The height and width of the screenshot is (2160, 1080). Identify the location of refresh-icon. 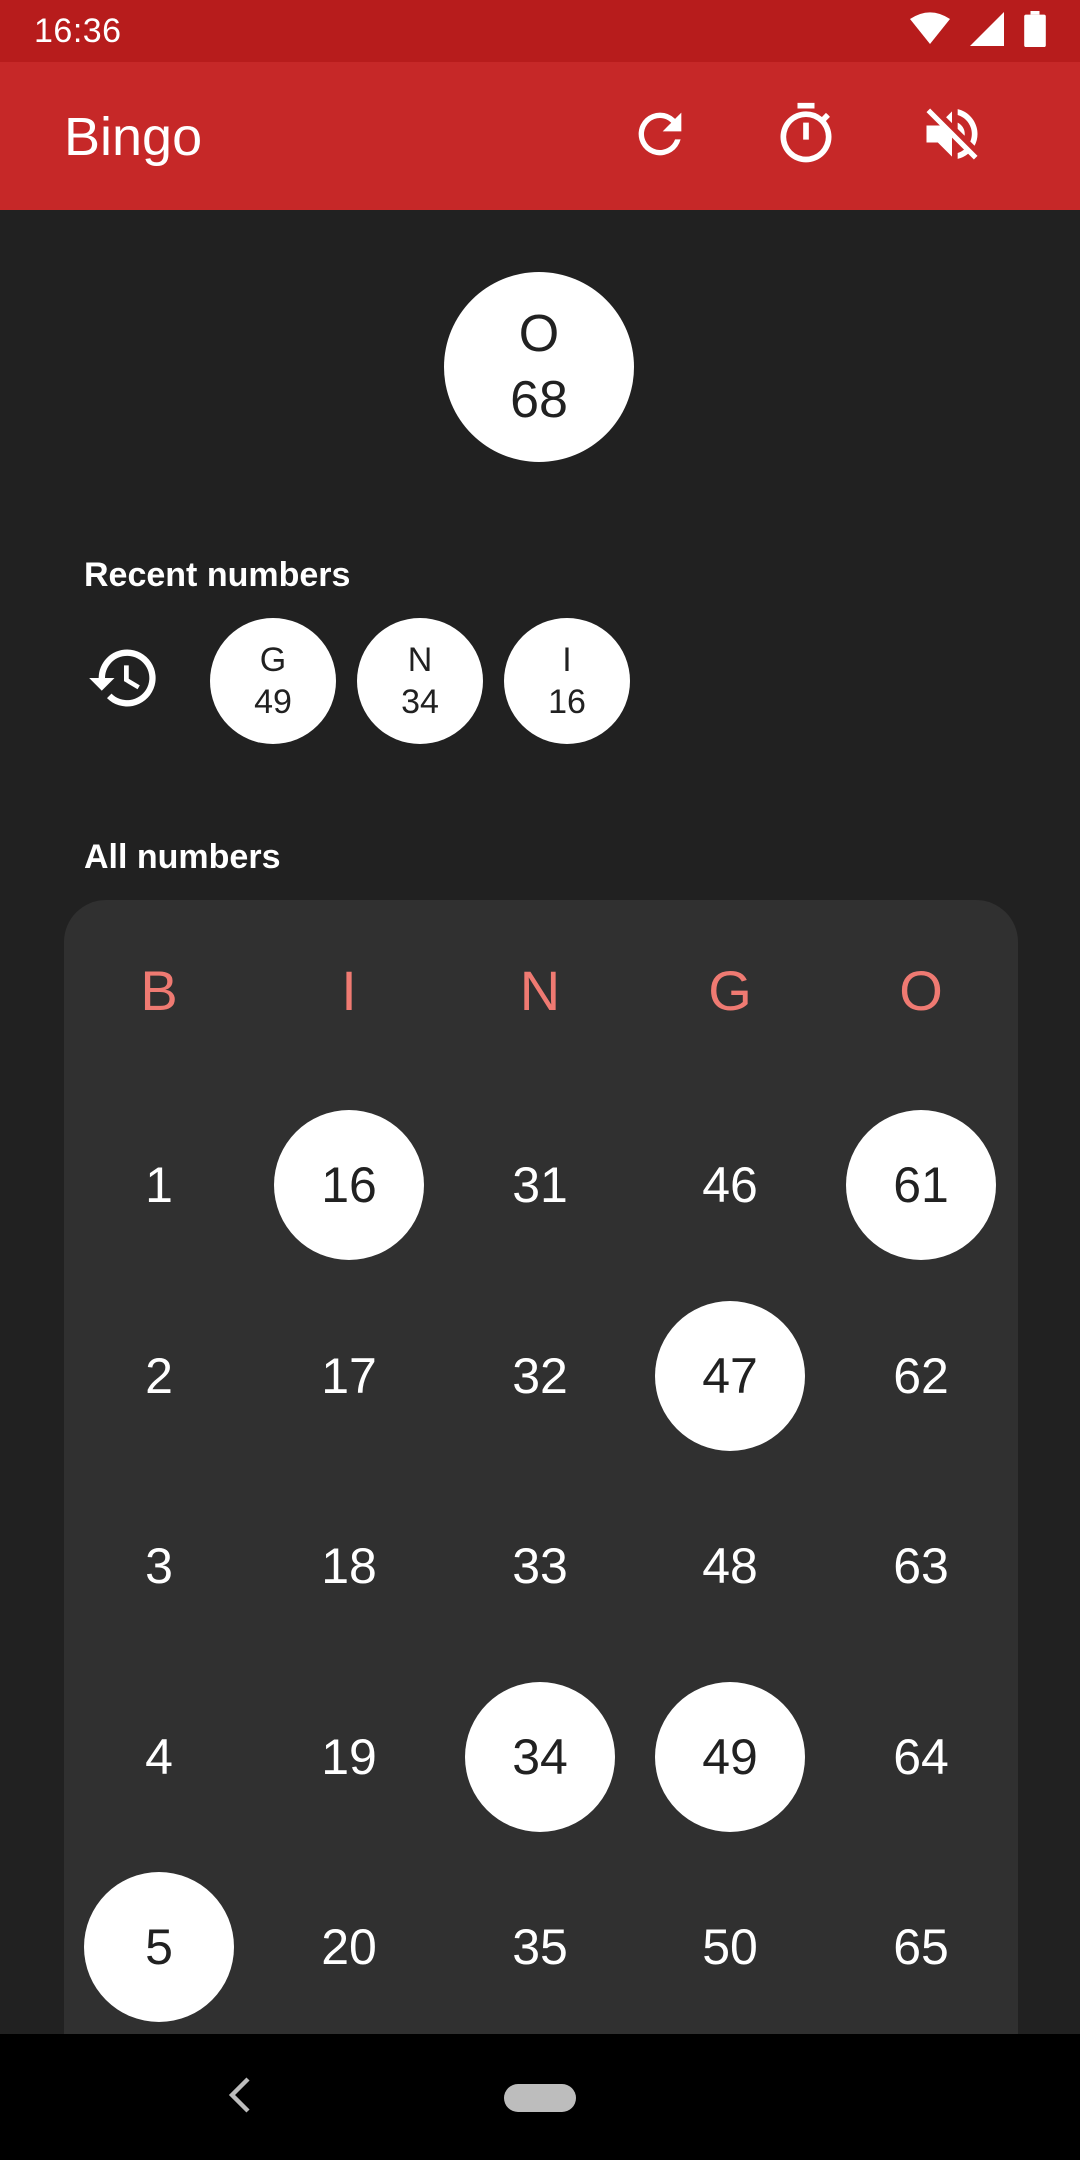
(660, 136).